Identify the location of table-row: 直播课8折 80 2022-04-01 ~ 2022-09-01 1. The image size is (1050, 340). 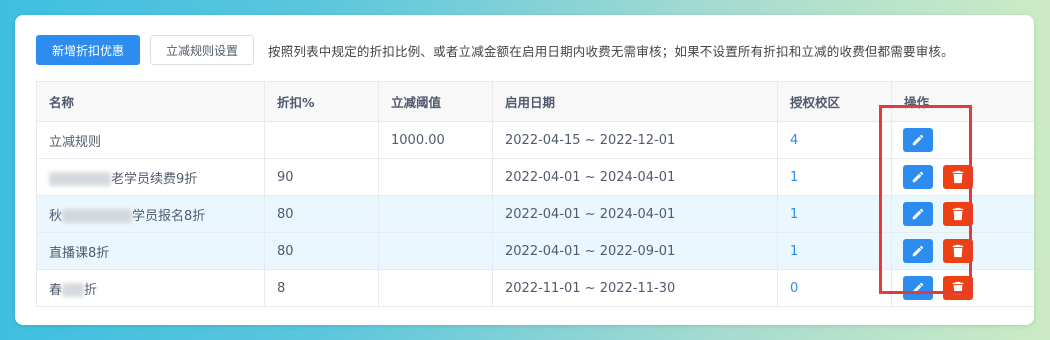
(535, 251).